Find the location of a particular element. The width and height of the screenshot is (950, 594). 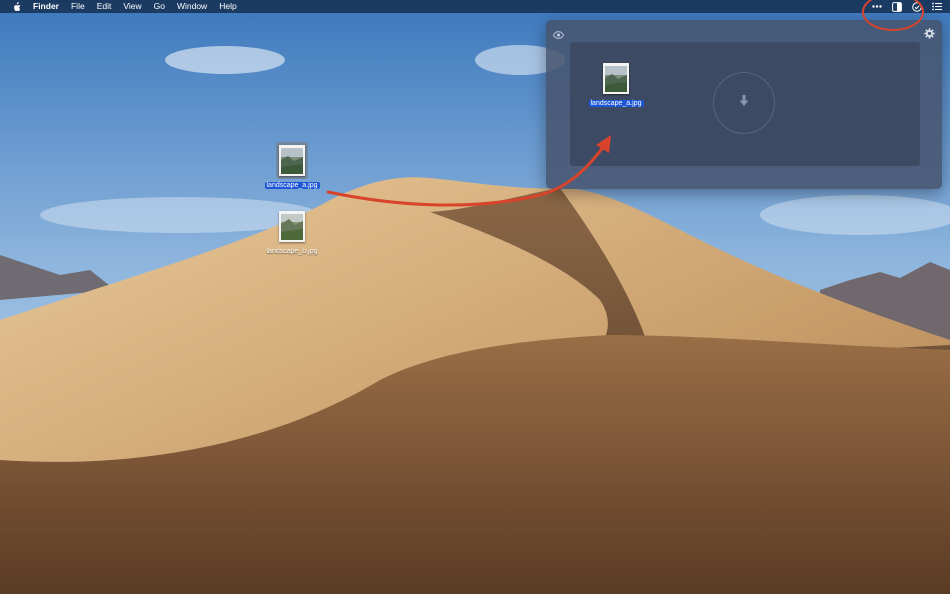

apple-icon is located at coordinates (16, 6).